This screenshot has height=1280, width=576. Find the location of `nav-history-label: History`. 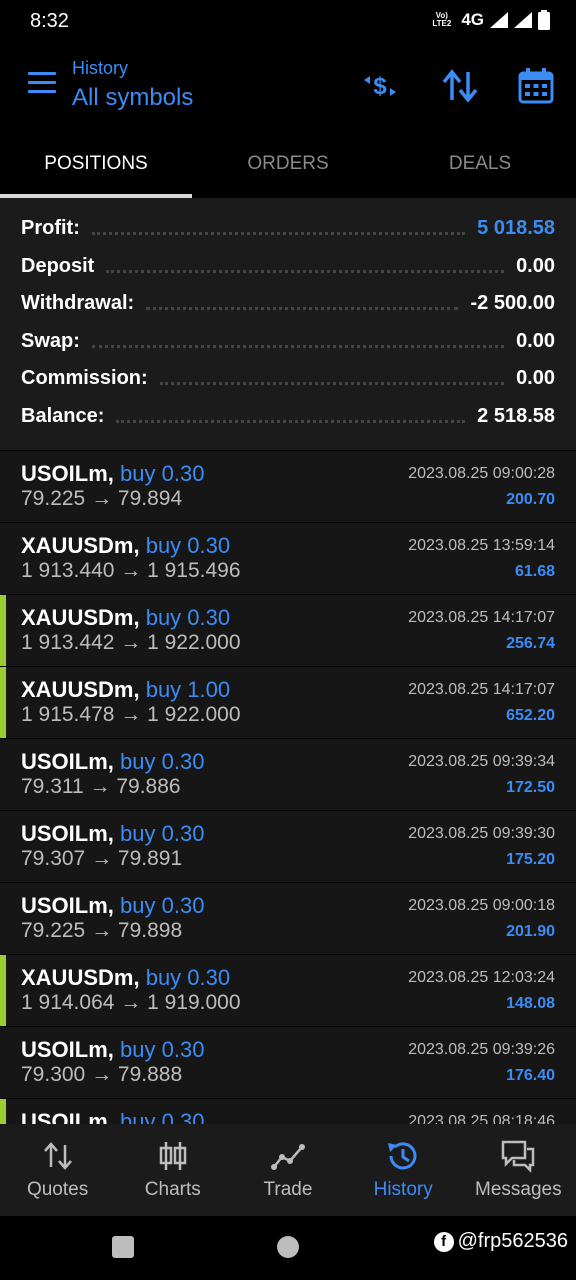

nav-history-label: History is located at coordinates (403, 1189).